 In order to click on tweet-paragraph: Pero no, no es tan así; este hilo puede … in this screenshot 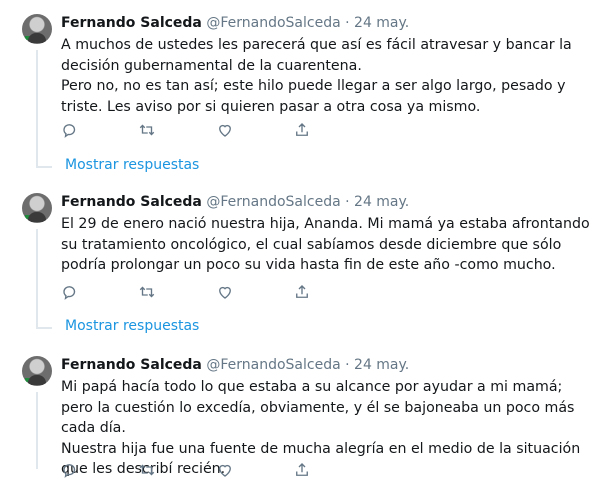, I will do `click(313, 96)`.